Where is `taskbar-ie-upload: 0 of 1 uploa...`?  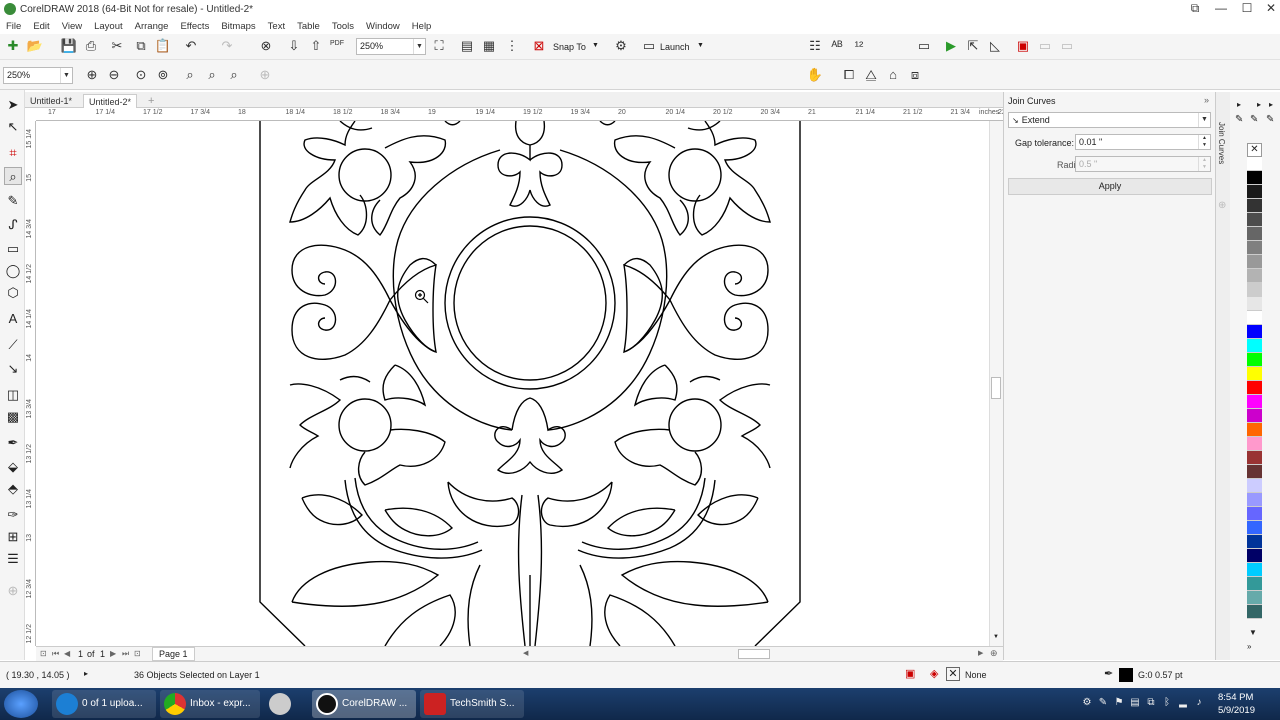 taskbar-ie-upload: 0 of 1 uploa... is located at coordinates (104, 704).